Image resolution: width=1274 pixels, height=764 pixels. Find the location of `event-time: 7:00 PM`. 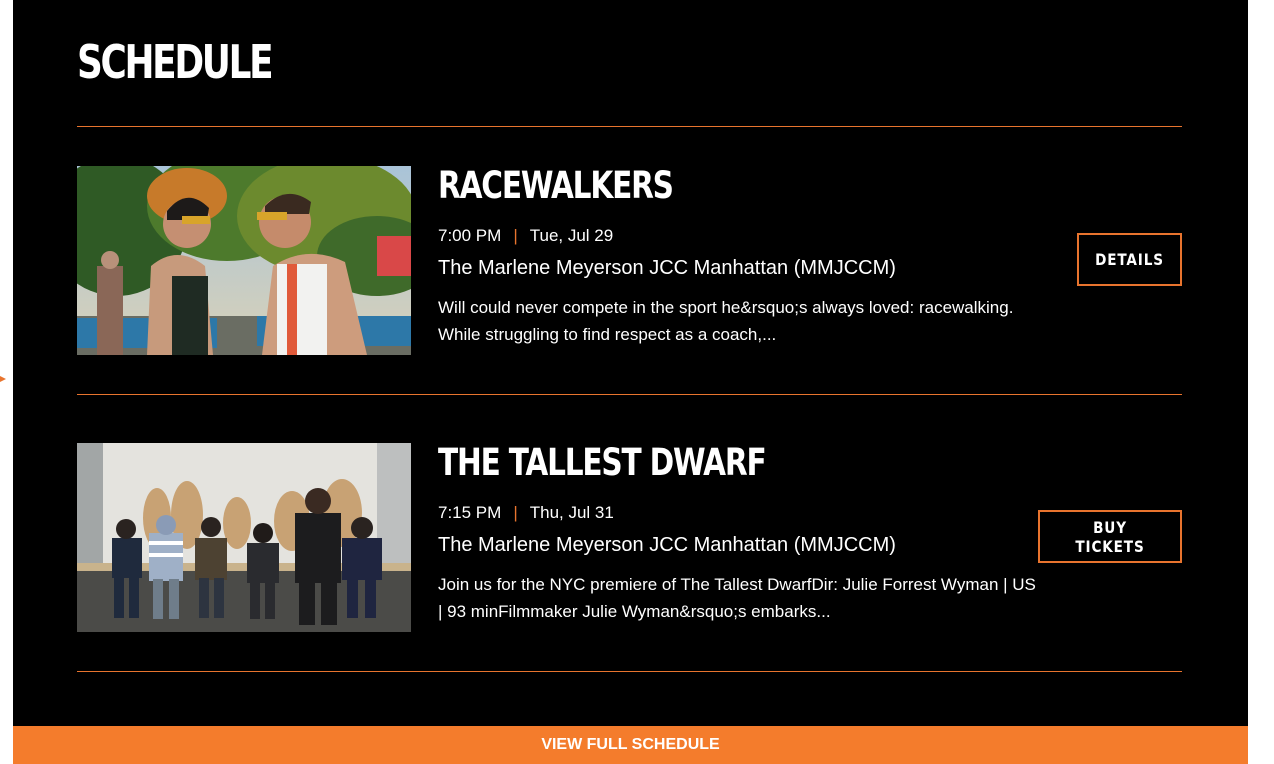

event-time: 7:00 PM is located at coordinates (470, 235).